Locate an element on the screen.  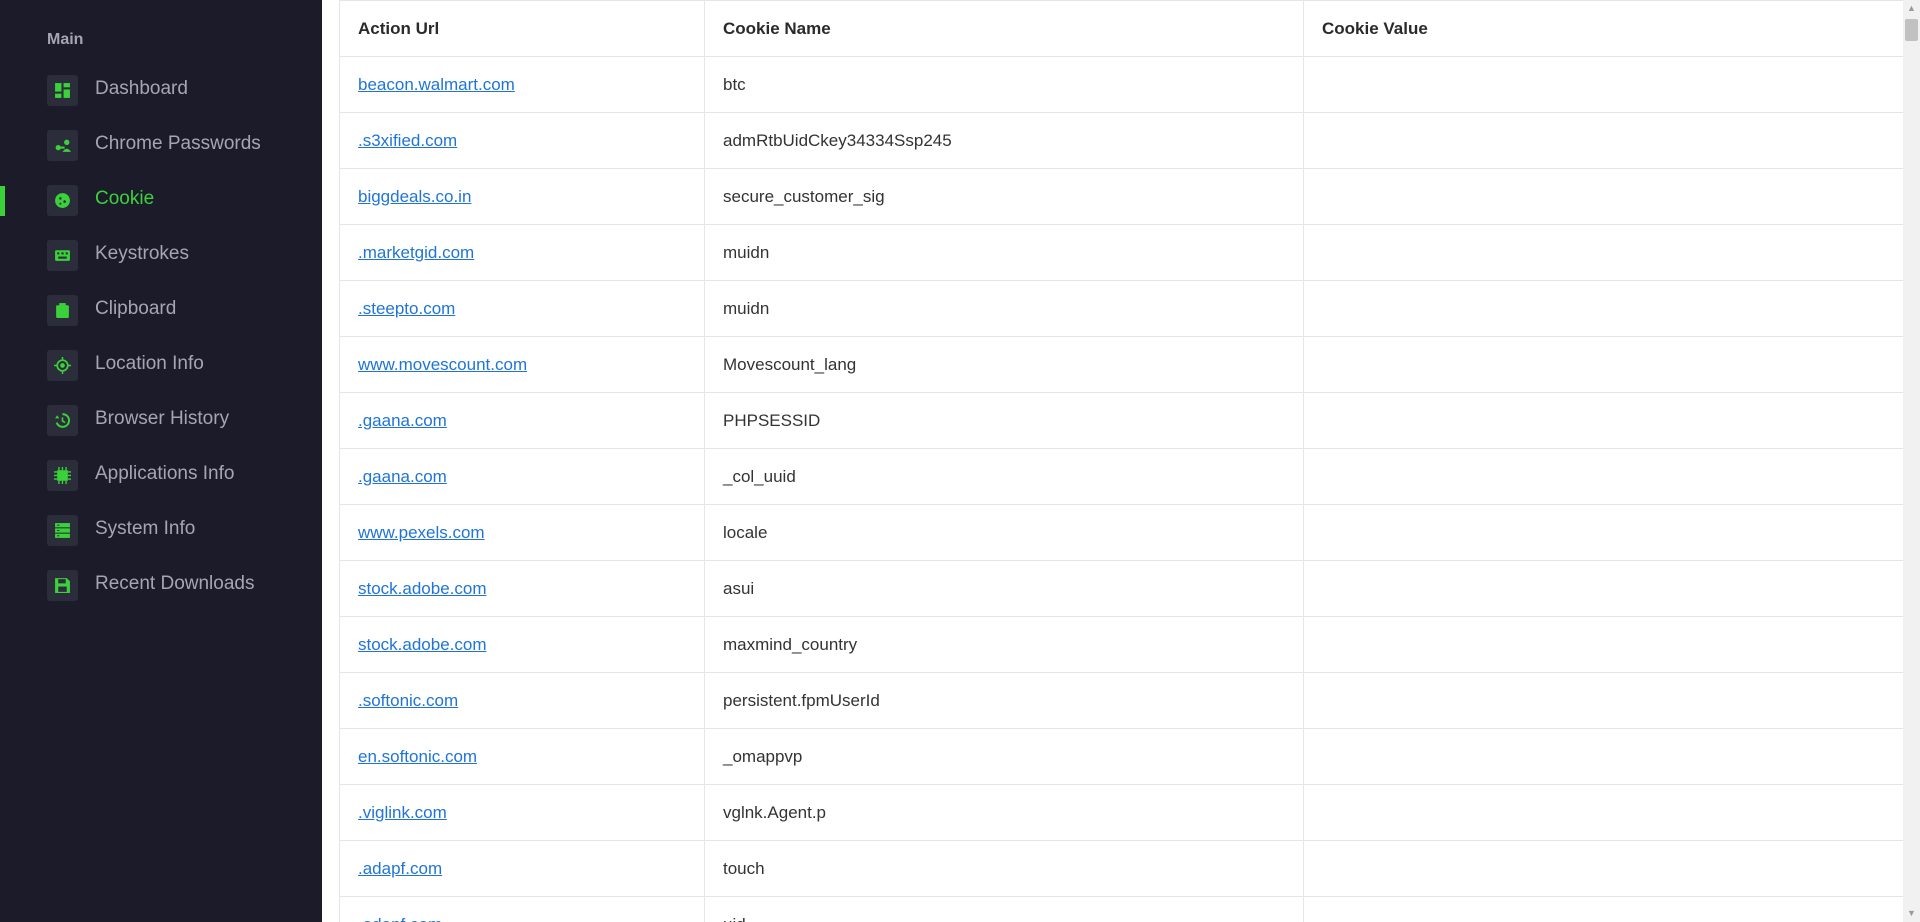
column-header-action-url: Action Url is located at coordinates (522, 28).